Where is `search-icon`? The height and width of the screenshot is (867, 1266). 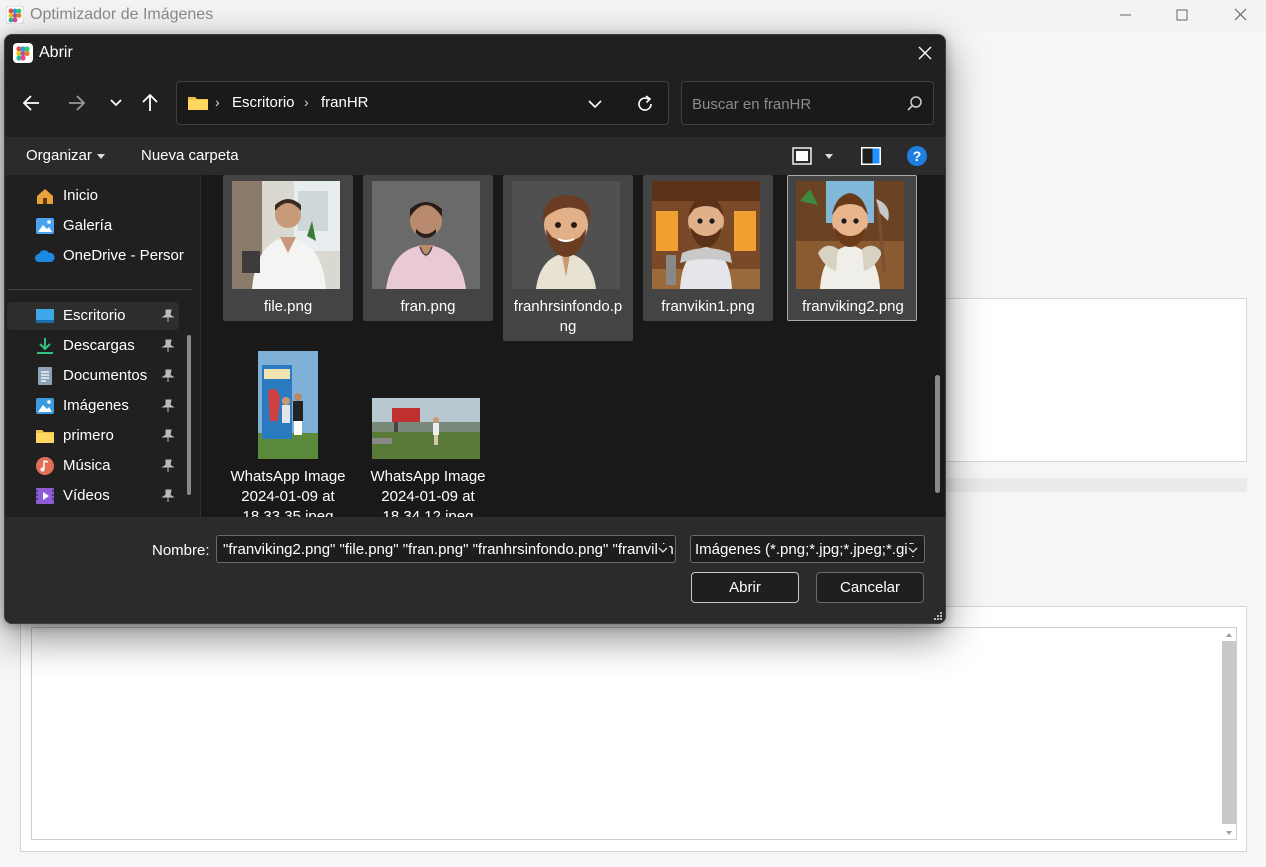
search-icon is located at coordinates (914, 104).